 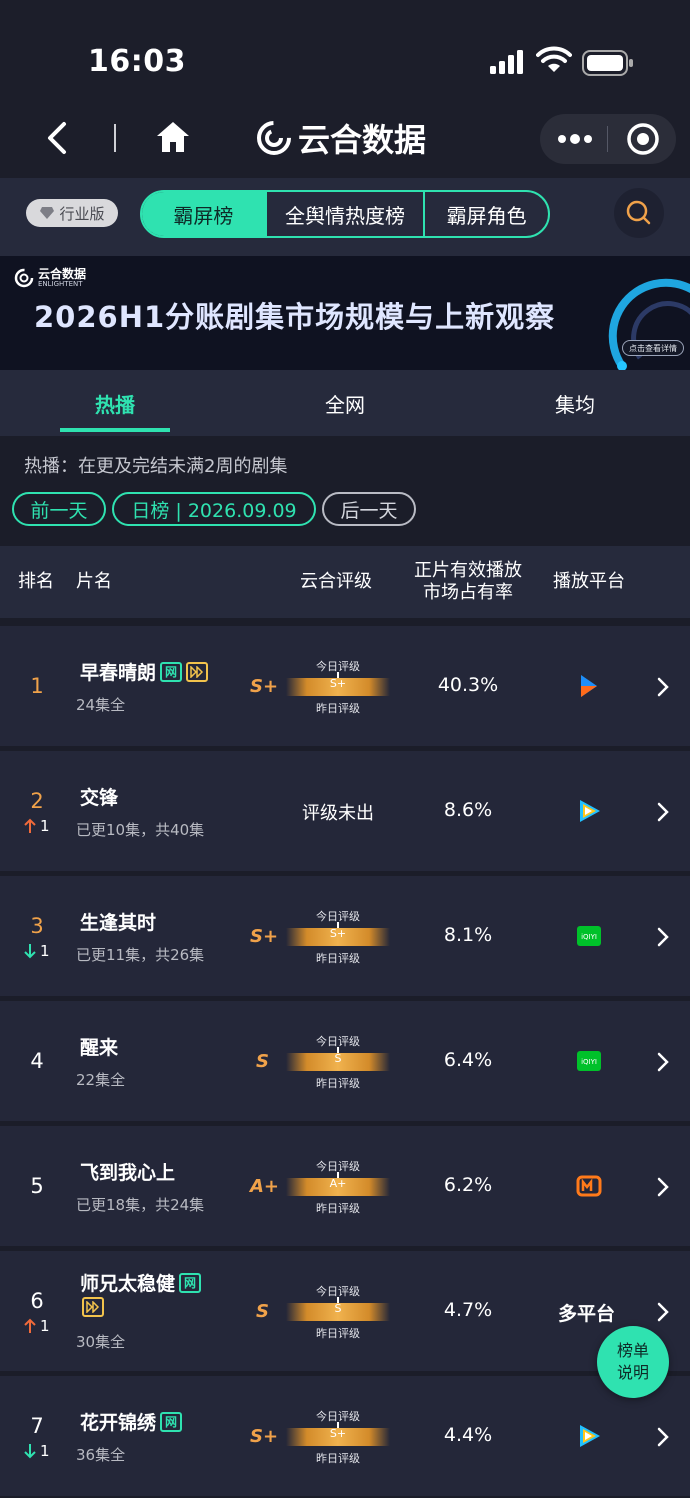 I want to click on rank-number: 6, so click(x=37, y=1301).